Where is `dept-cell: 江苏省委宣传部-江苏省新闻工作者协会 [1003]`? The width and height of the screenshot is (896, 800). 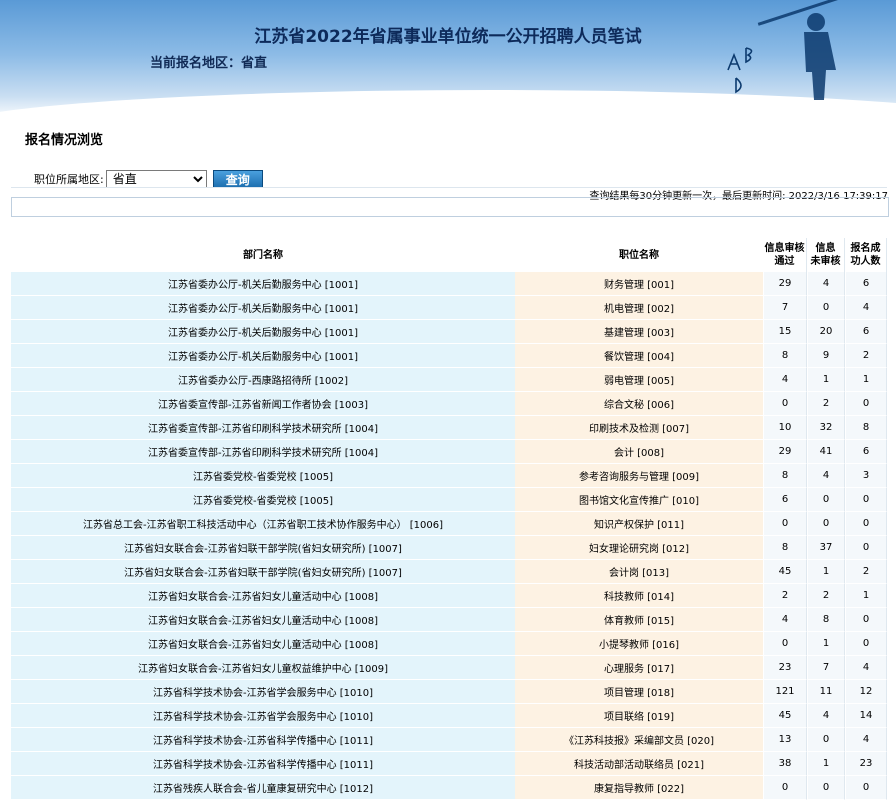 dept-cell: 江苏省委宣传部-江苏省新闻工作者协会 [1003] is located at coordinates (263, 404).